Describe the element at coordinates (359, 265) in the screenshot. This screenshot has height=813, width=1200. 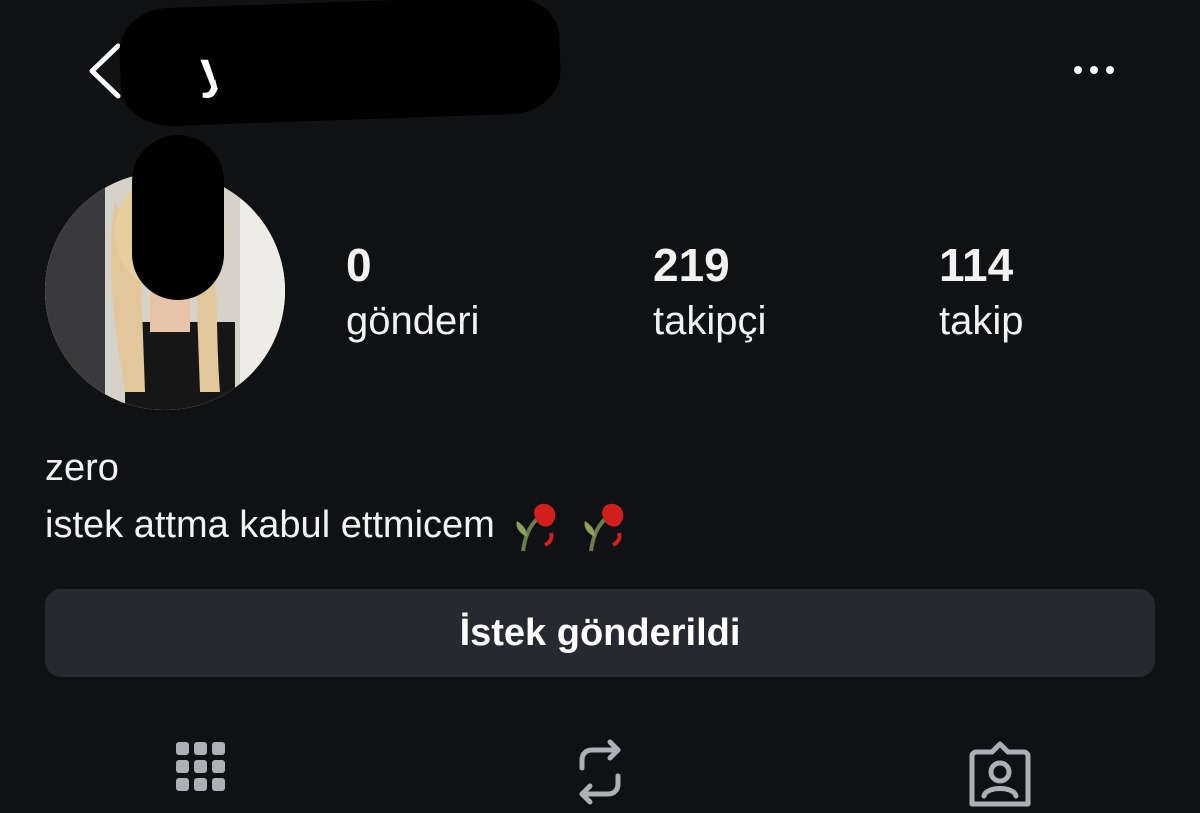
I see `stat-value: 0` at that location.